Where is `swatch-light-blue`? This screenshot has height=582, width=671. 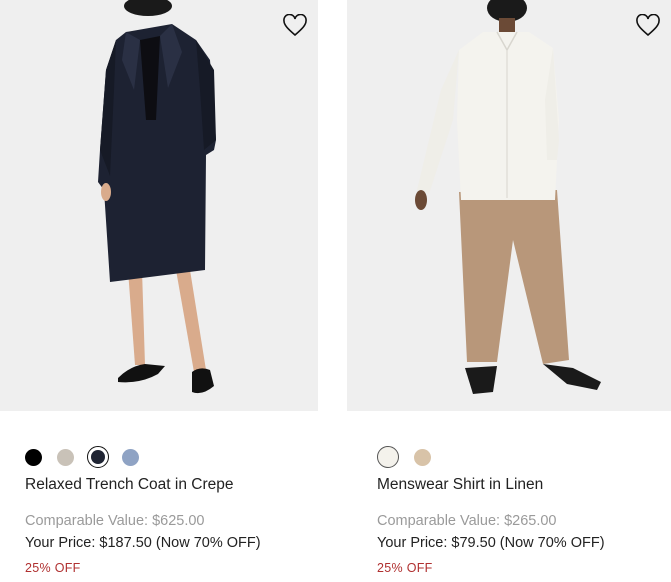 swatch-light-blue is located at coordinates (130, 457).